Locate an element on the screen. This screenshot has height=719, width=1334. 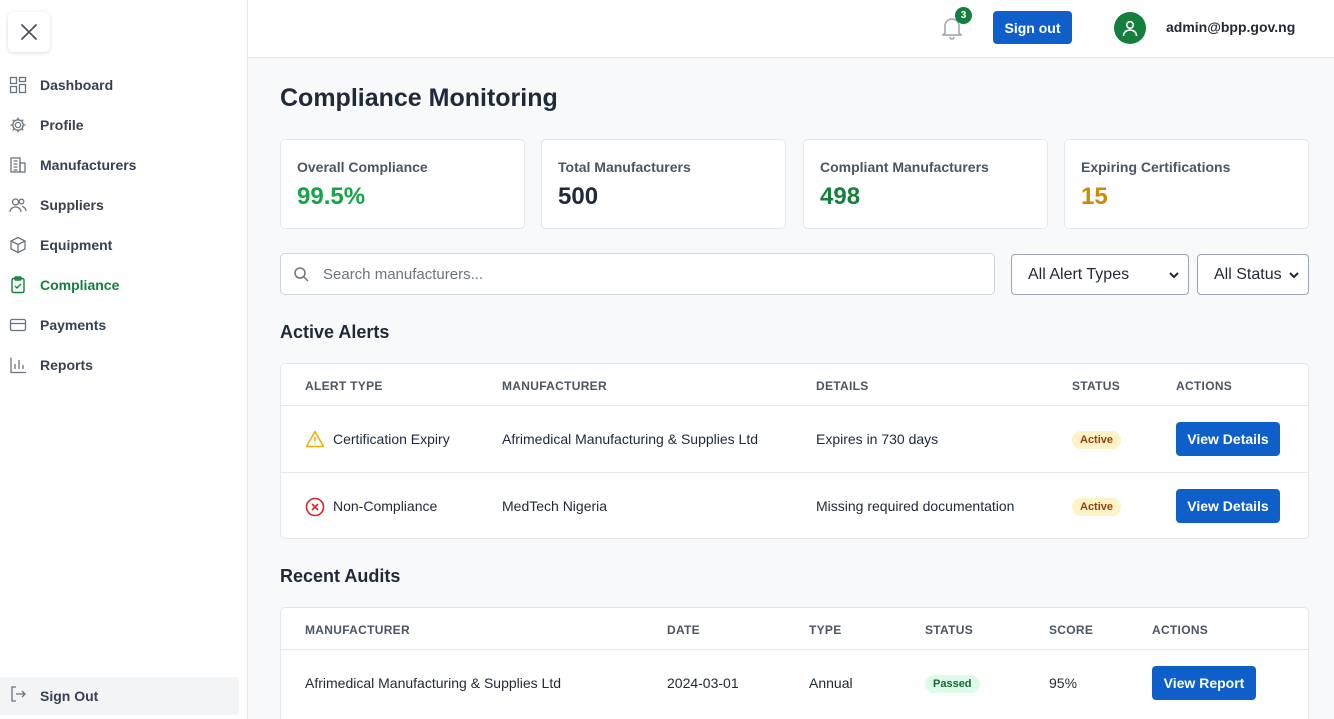
column-header: DETAILS is located at coordinates (842, 386).